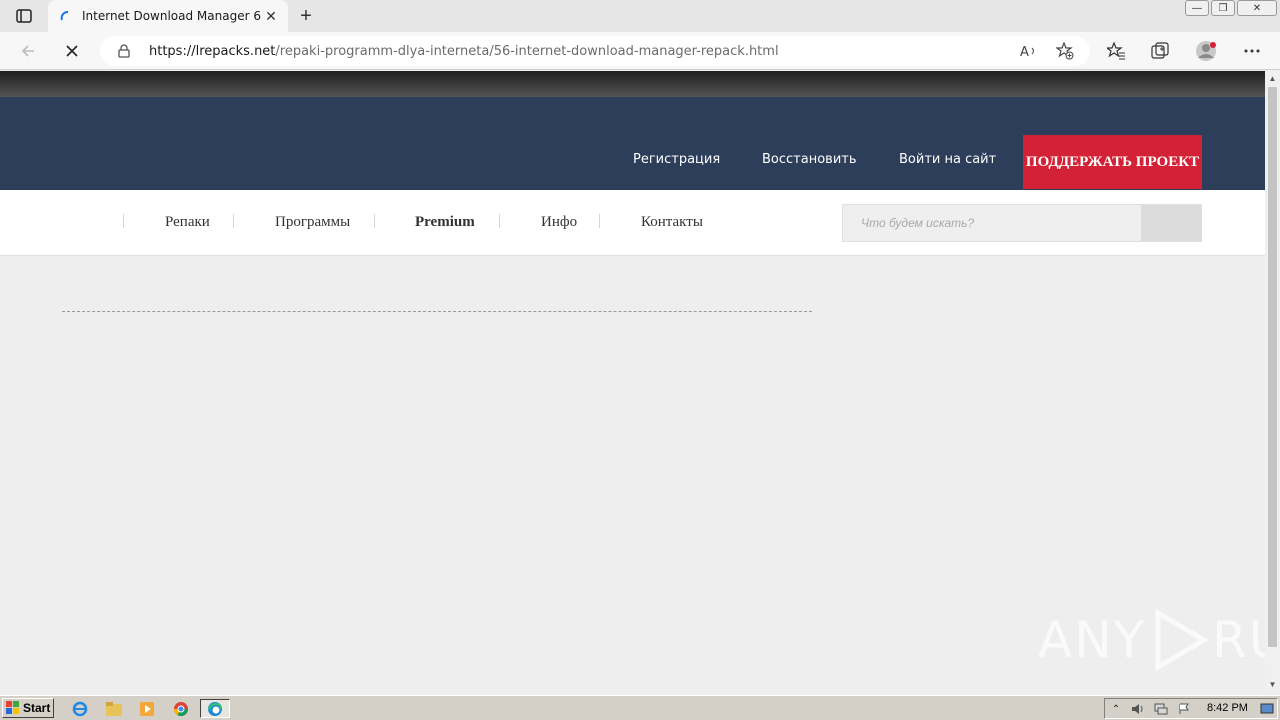 The height and width of the screenshot is (720, 1280). I want to click on profile-avatar-icon, so click(1206, 51).